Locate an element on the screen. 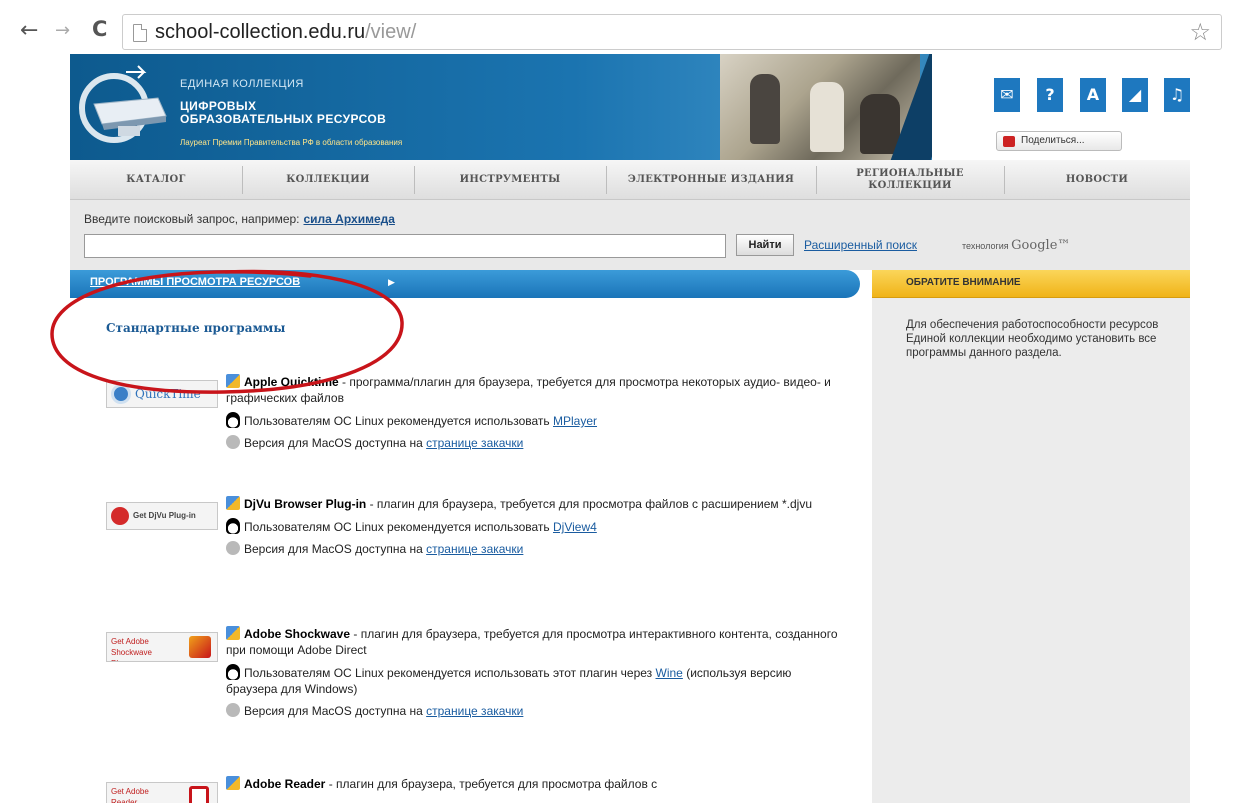 The image size is (1240, 803). address-text: school-collection.edu.ru/view/ is located at coordinates (285, 32).